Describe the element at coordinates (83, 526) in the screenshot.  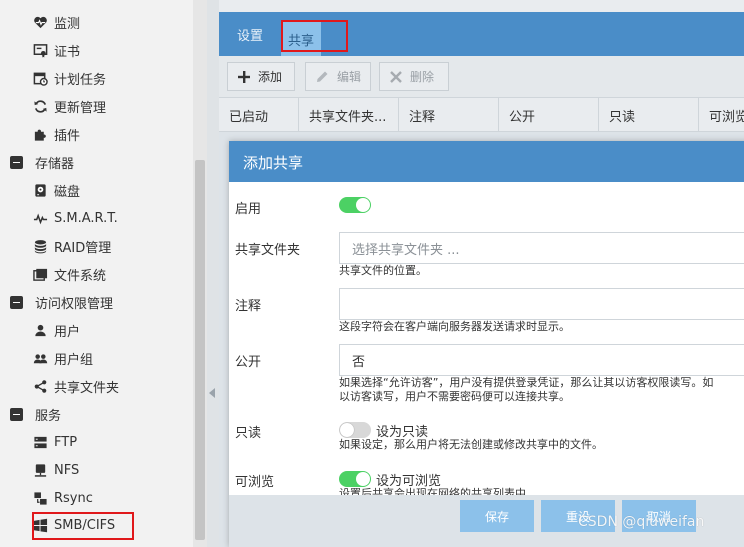
I see `highlight-box-smb-cifs` at that location.